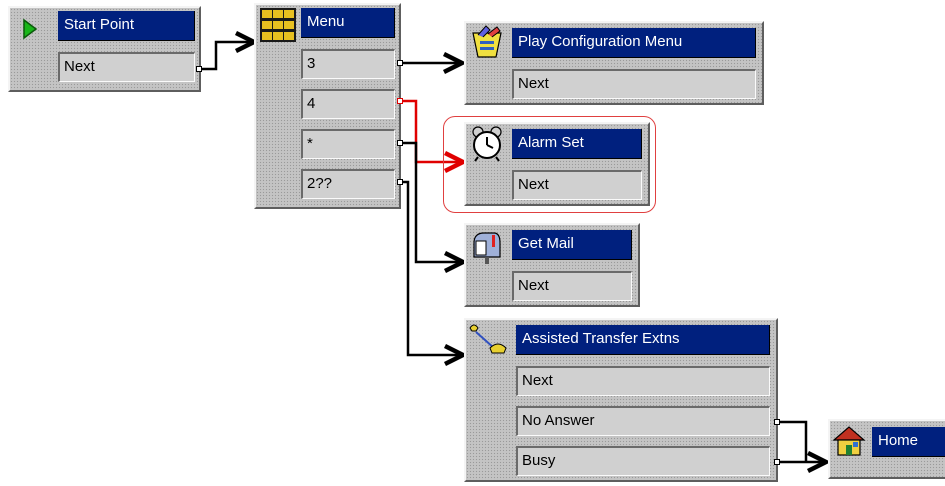  What do you see at coordinates (614, 63) in the screenshot?
I see `node-play-configuration-menu: Play Configuration Menu Next` at bounding box center [614, 63].